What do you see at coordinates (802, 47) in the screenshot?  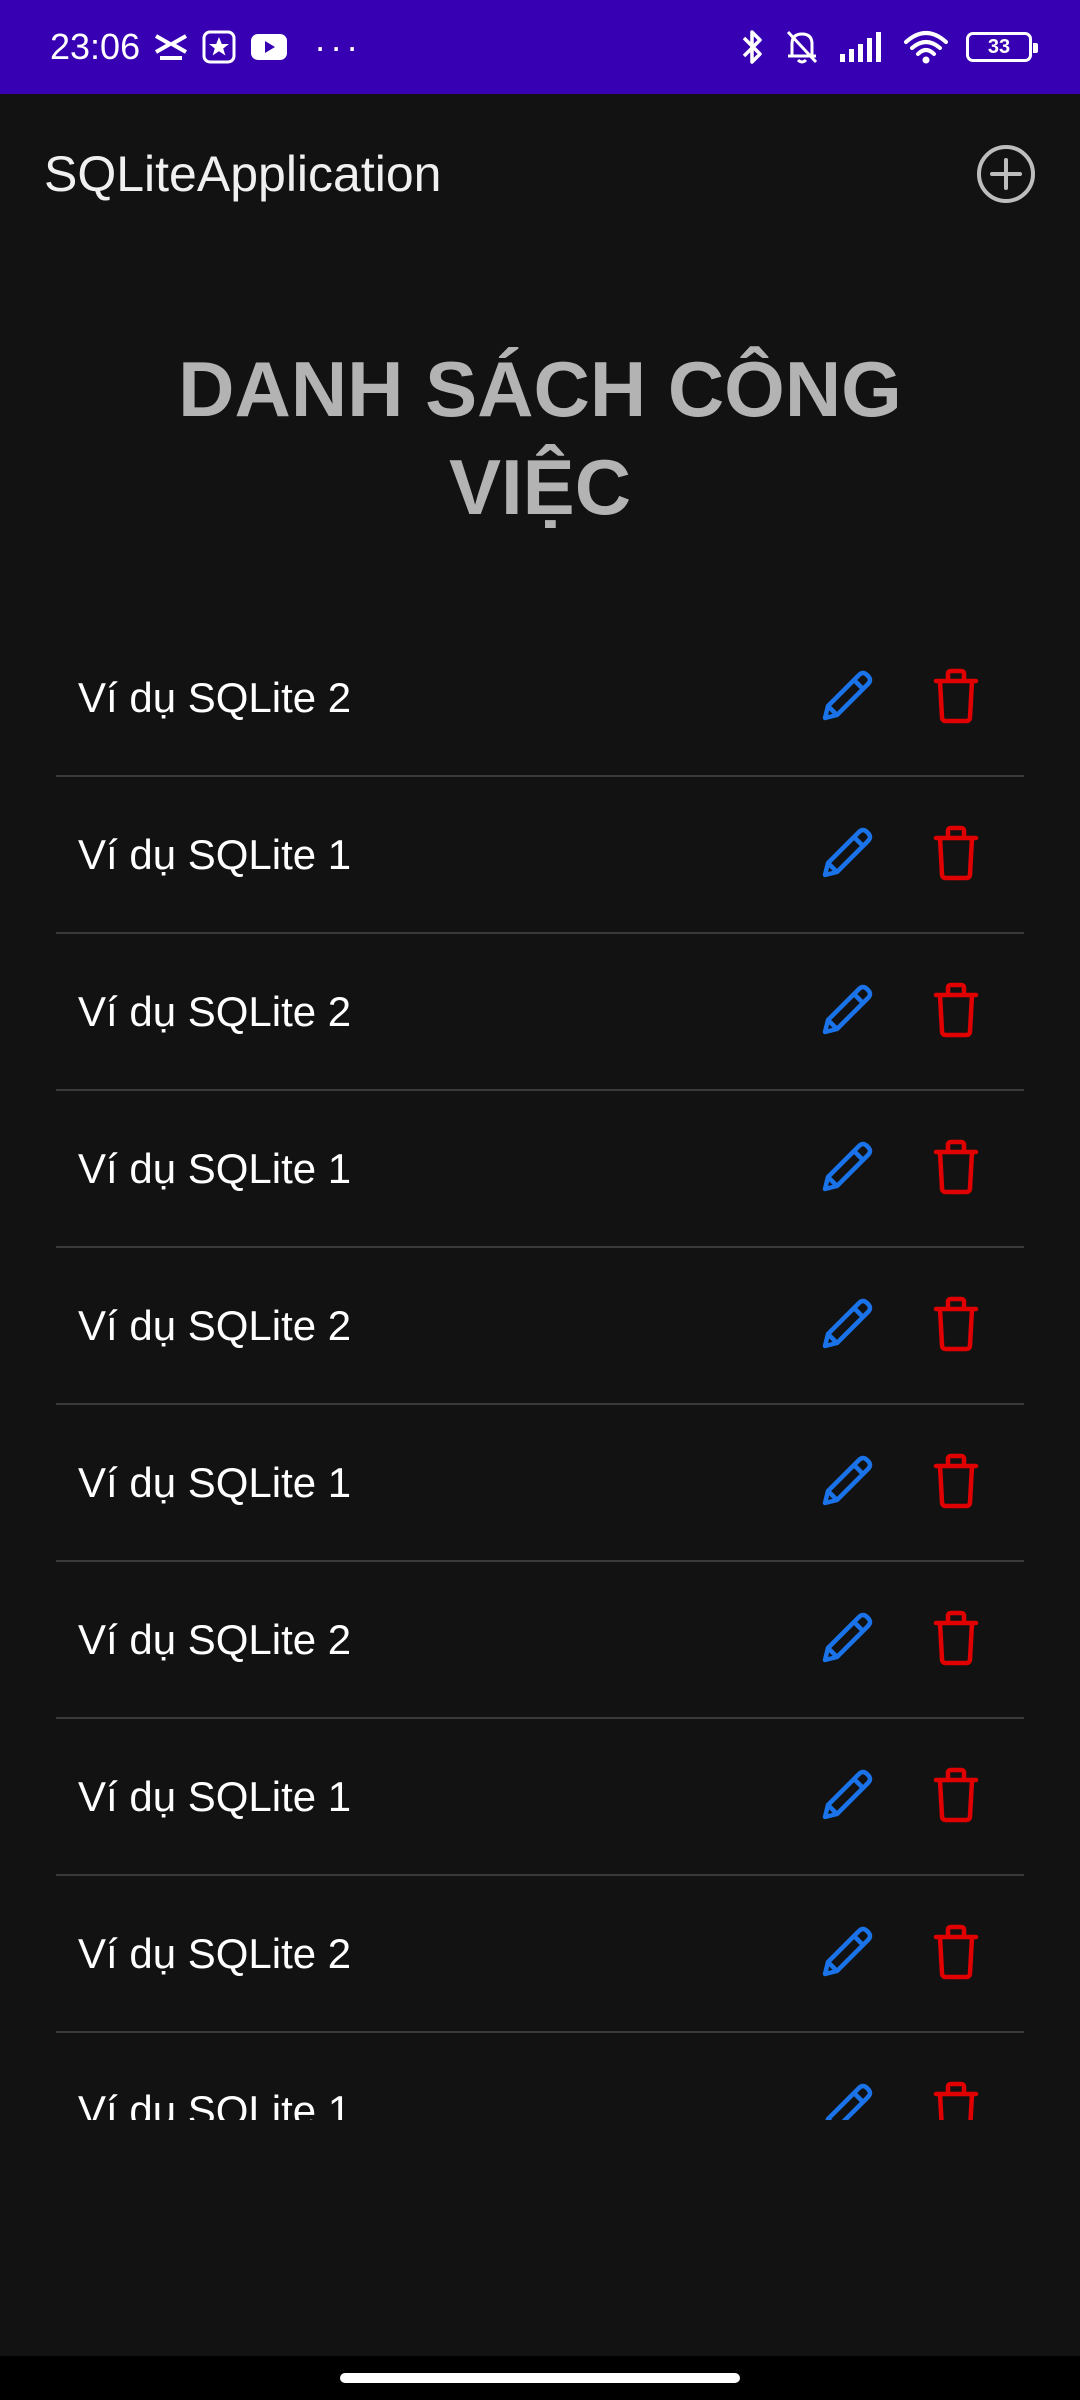 I see `silent-icon` at bounding box center [802, 47].